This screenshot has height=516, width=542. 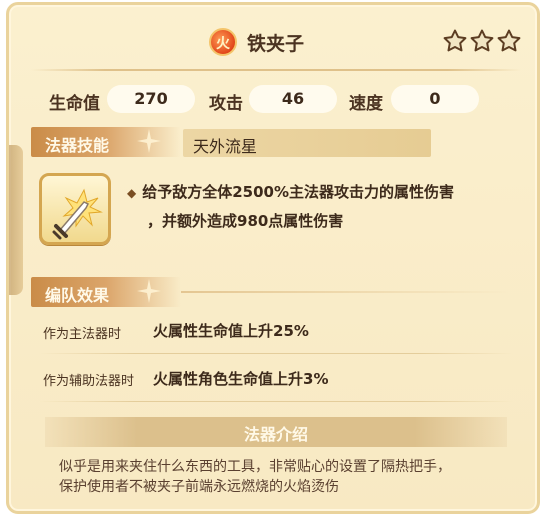 I want to click on skill-description: ◆ 给予敌方全体2500%主法器攻击力的属性伤害 ，并额外造成980点属性伤害, so click(x=325, y=206).